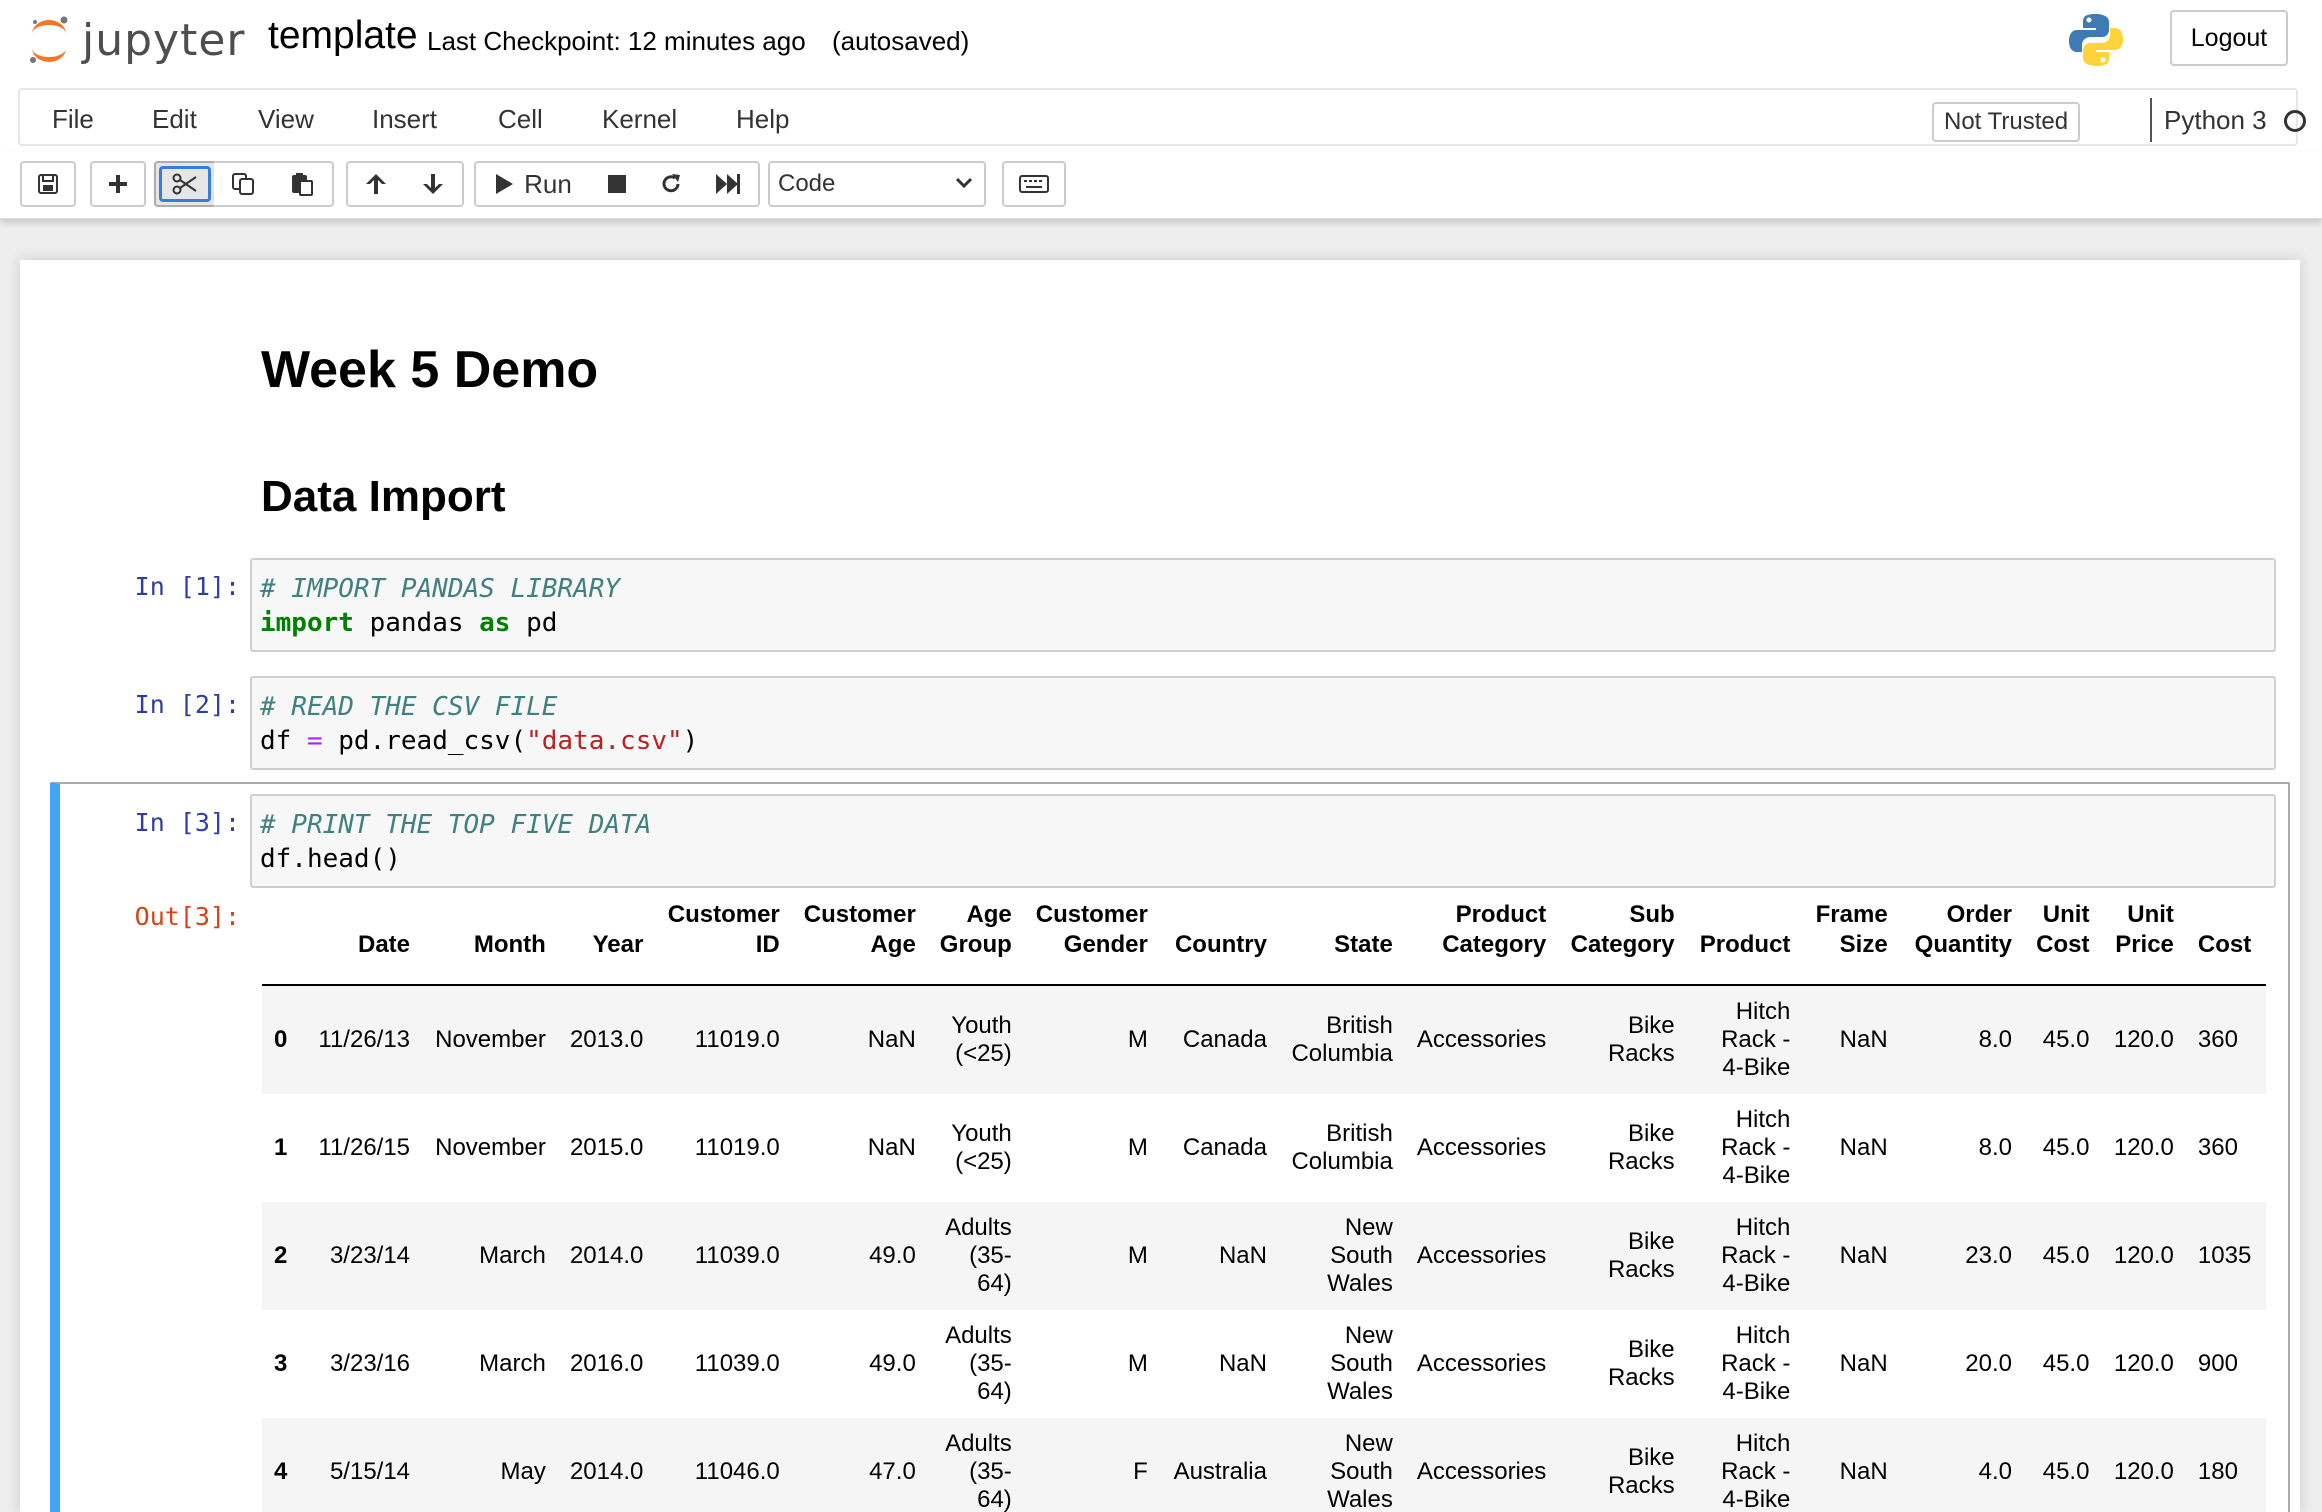  I want to click on restart-icon, so click(671, 183).